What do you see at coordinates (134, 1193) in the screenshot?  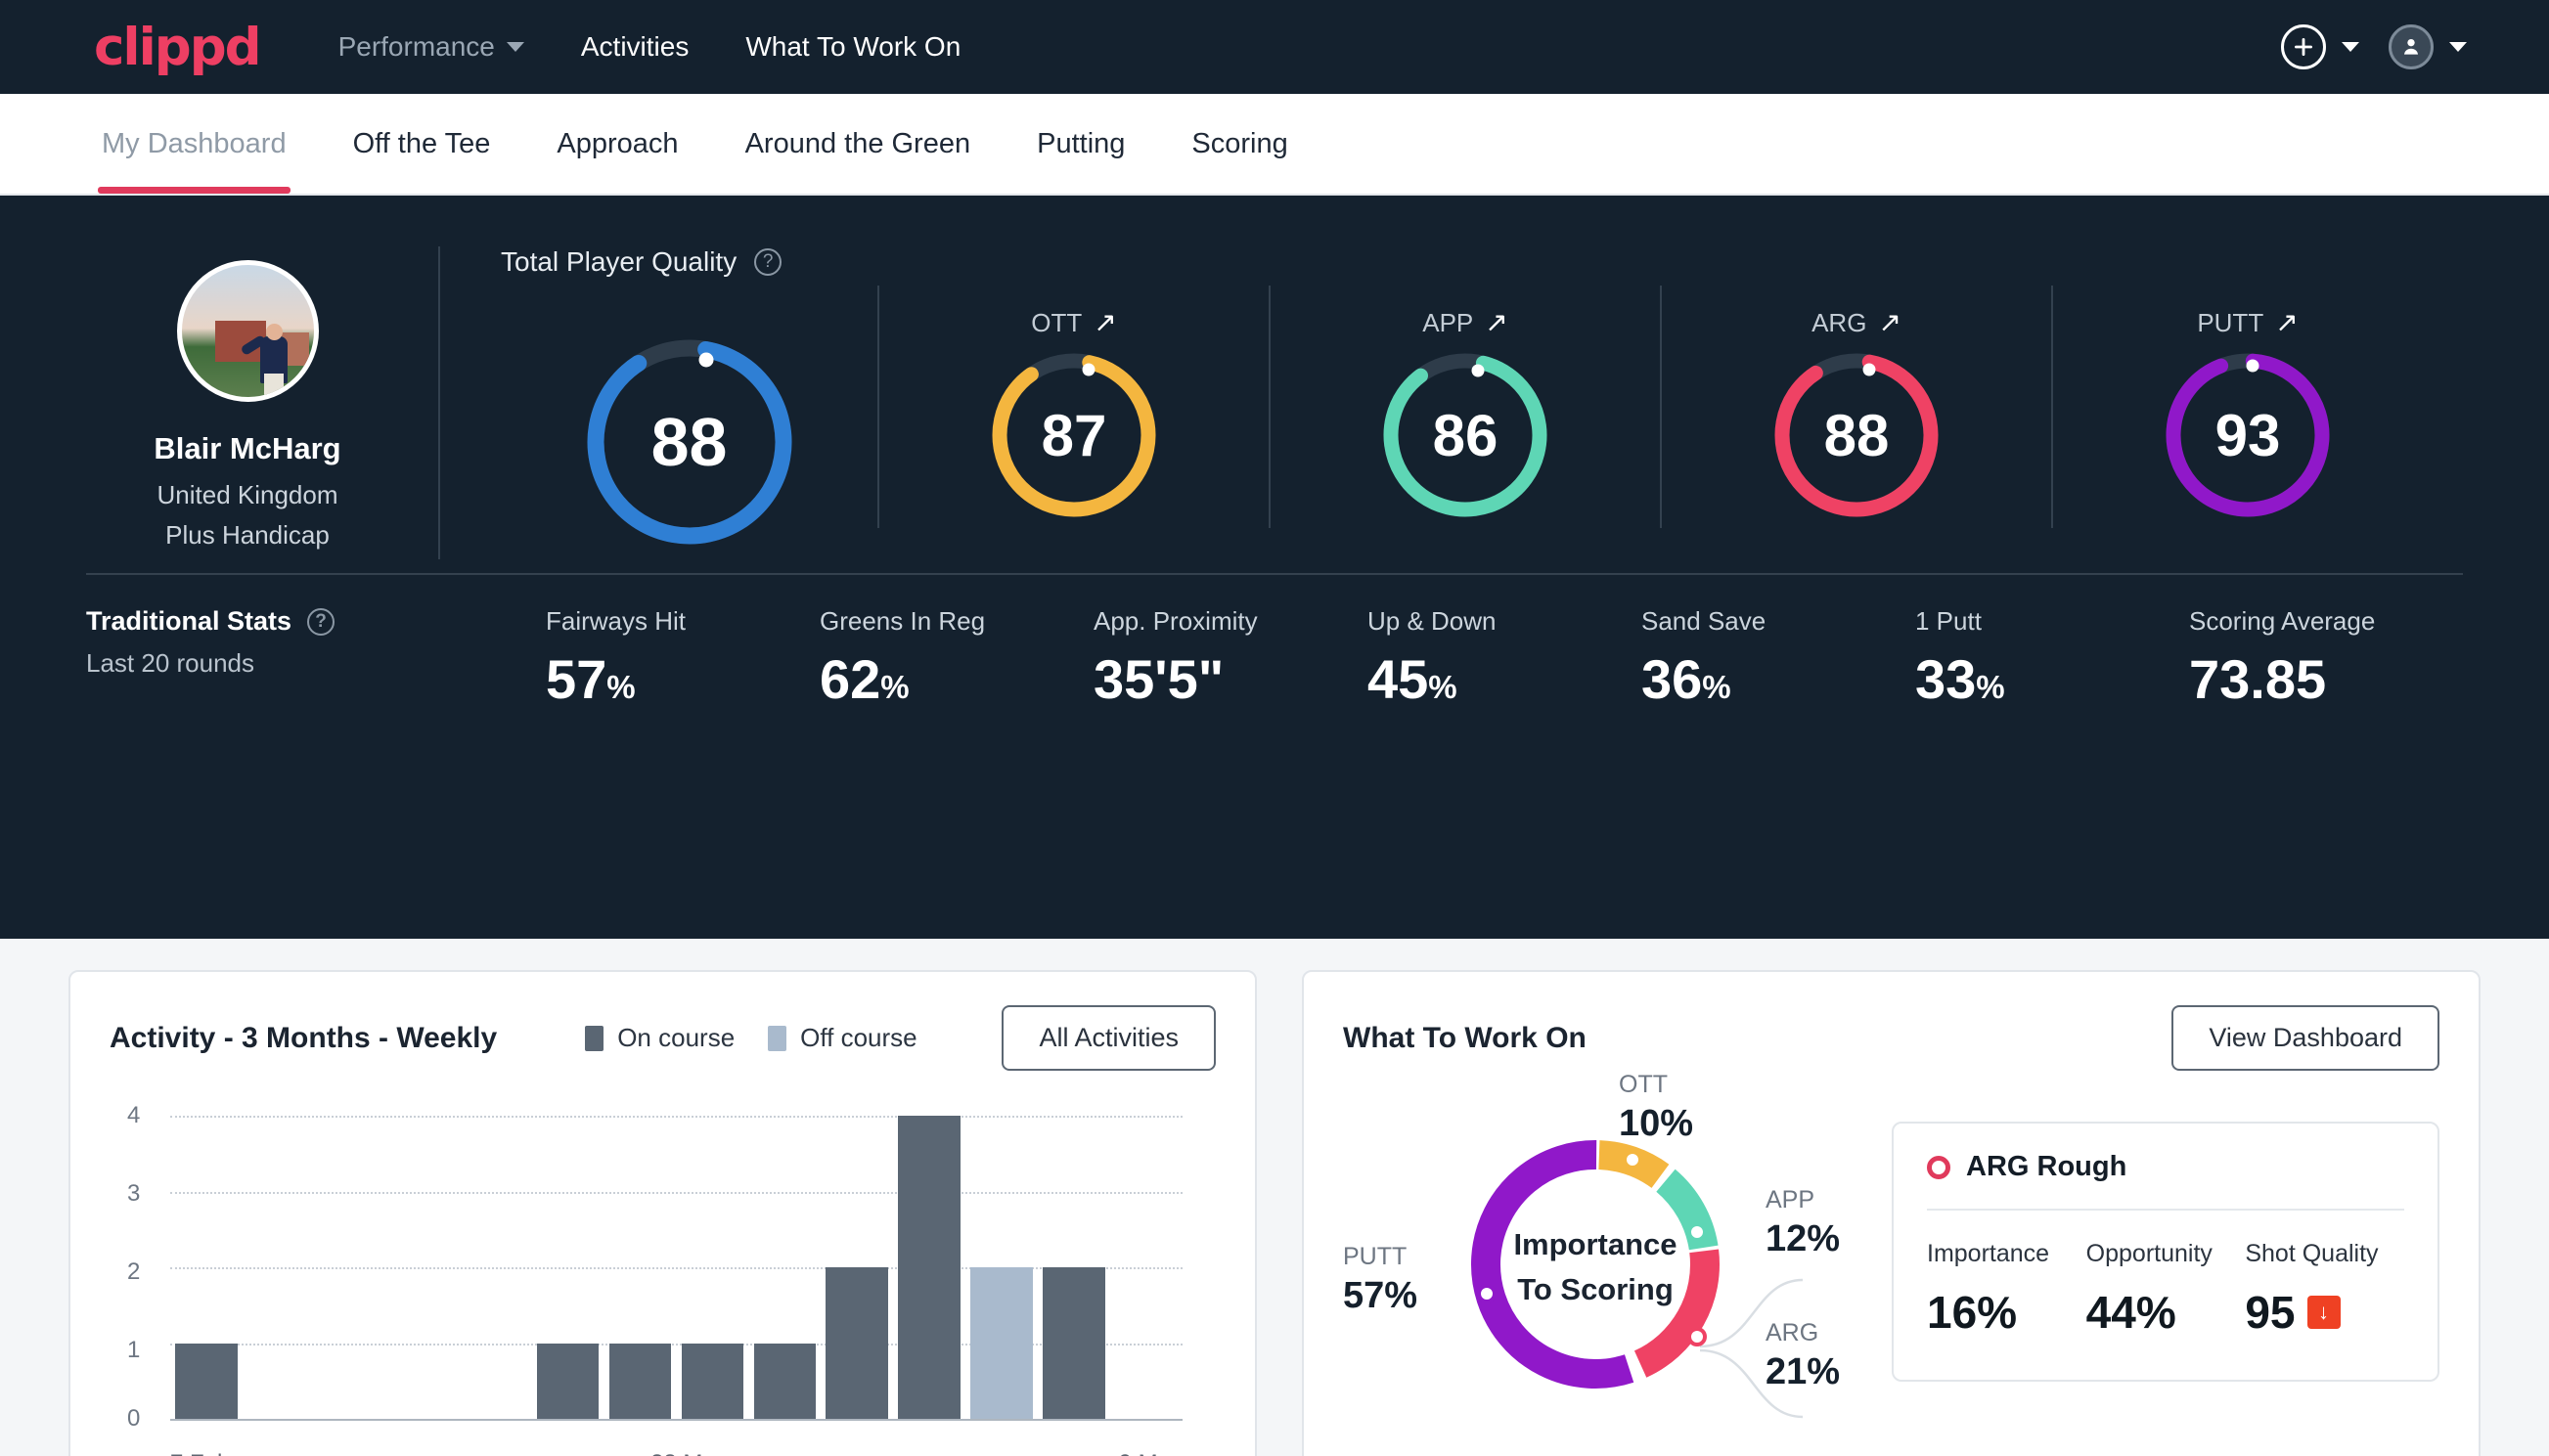 I see `y-tick-3: 3` at bounding box center [134, 1193].